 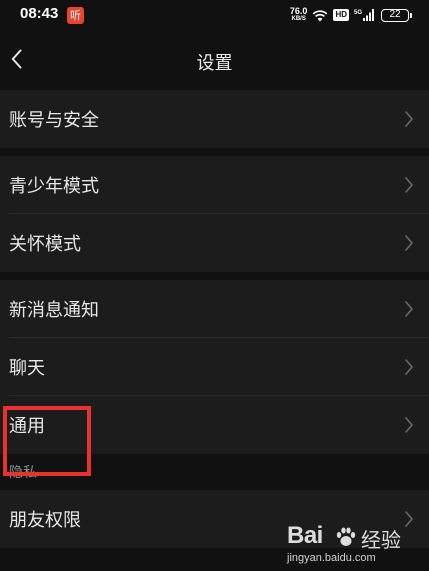 I want to click on notification-app-icon: 听, so click(x=75, y=15).